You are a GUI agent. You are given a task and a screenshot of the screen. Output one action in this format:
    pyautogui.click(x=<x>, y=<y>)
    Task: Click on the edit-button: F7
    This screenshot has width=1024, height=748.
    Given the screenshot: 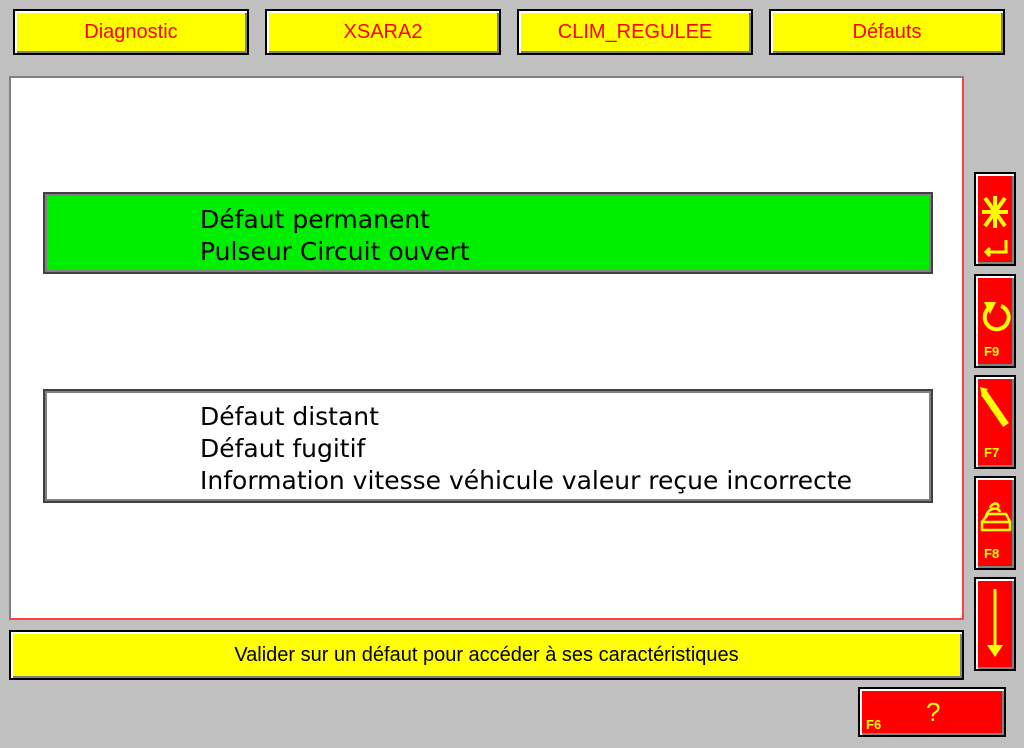 What is the action you would take?
    pyautogui.click(x=995, y=422)
    